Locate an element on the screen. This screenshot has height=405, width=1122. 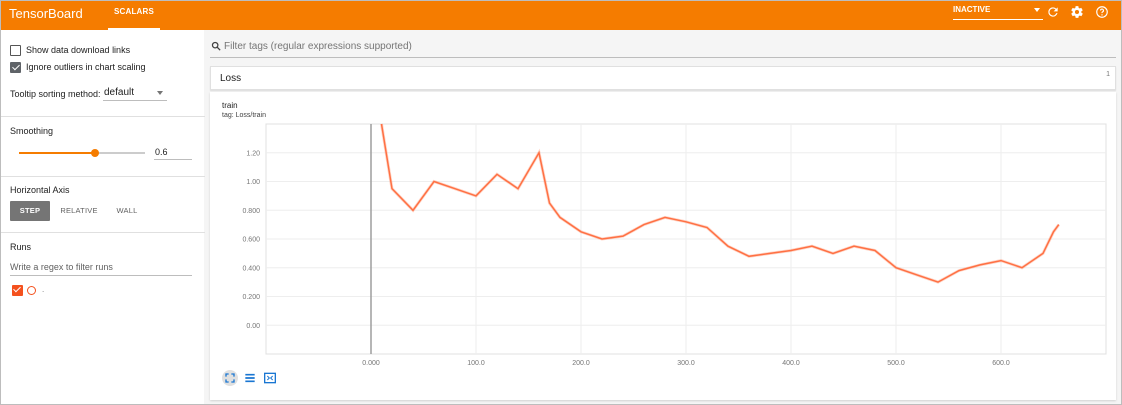
fit-domain-button is located at coordinates (270, 378).